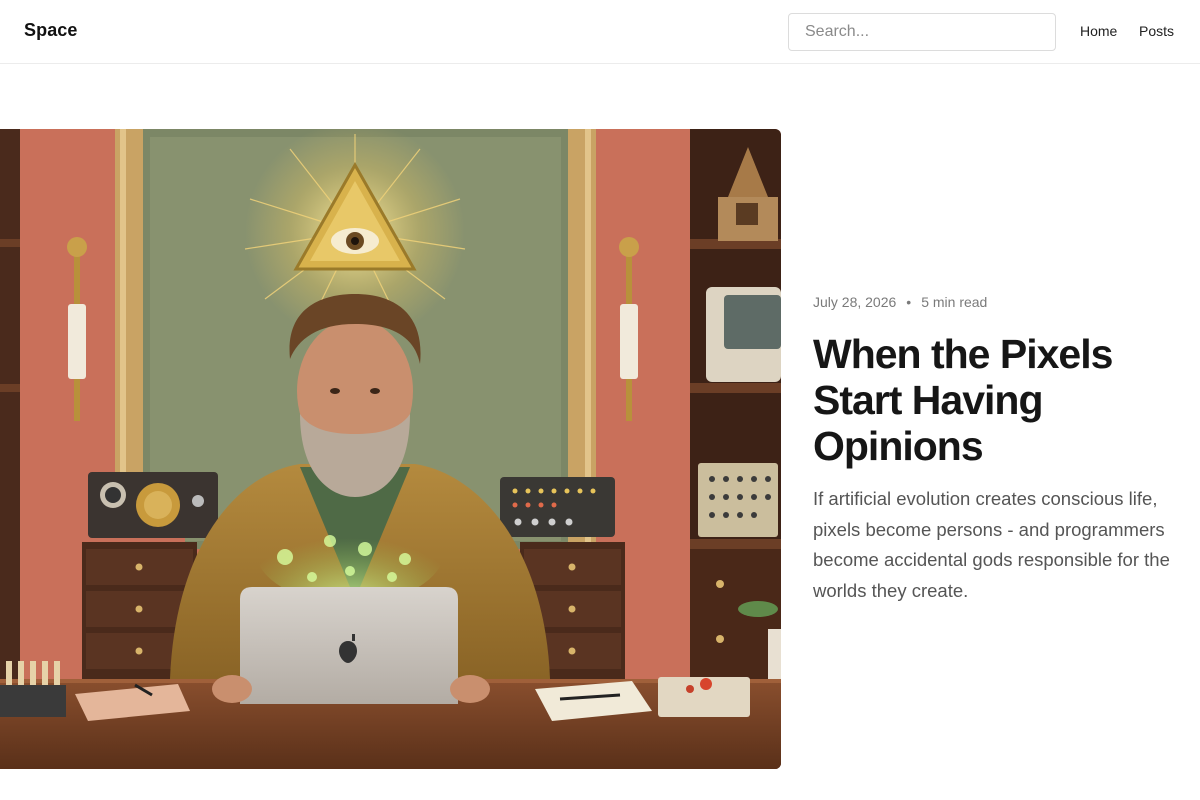  Describe the element at coordinates (51, 30) in the screenshot. I see `site-logo-link: Space` at that location.